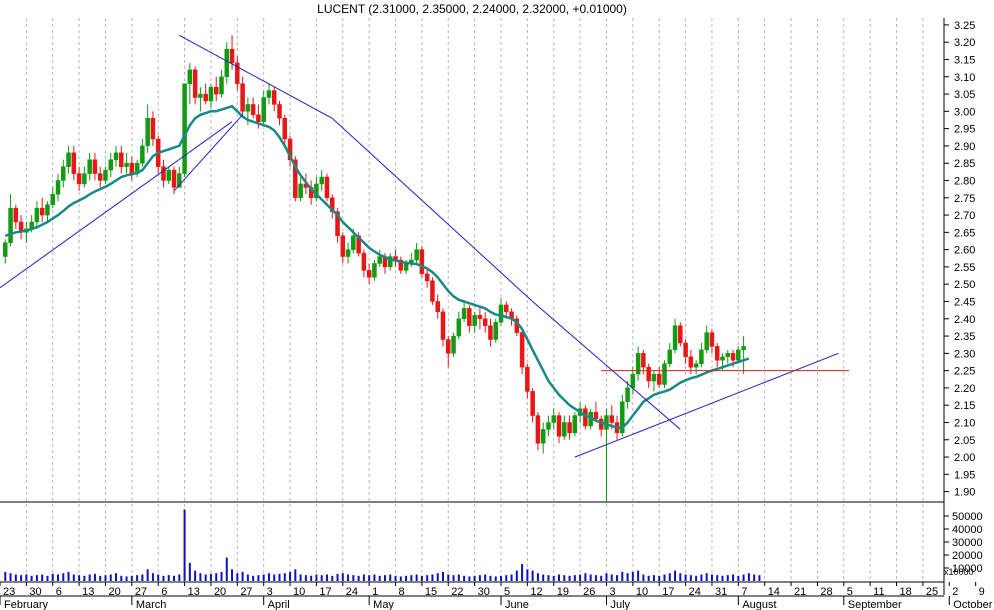 The image size is (994, 610). What do you see at coordinates (875, 604) in the screenshot?
I see `month-label: September` at bounding box center [875, 604].